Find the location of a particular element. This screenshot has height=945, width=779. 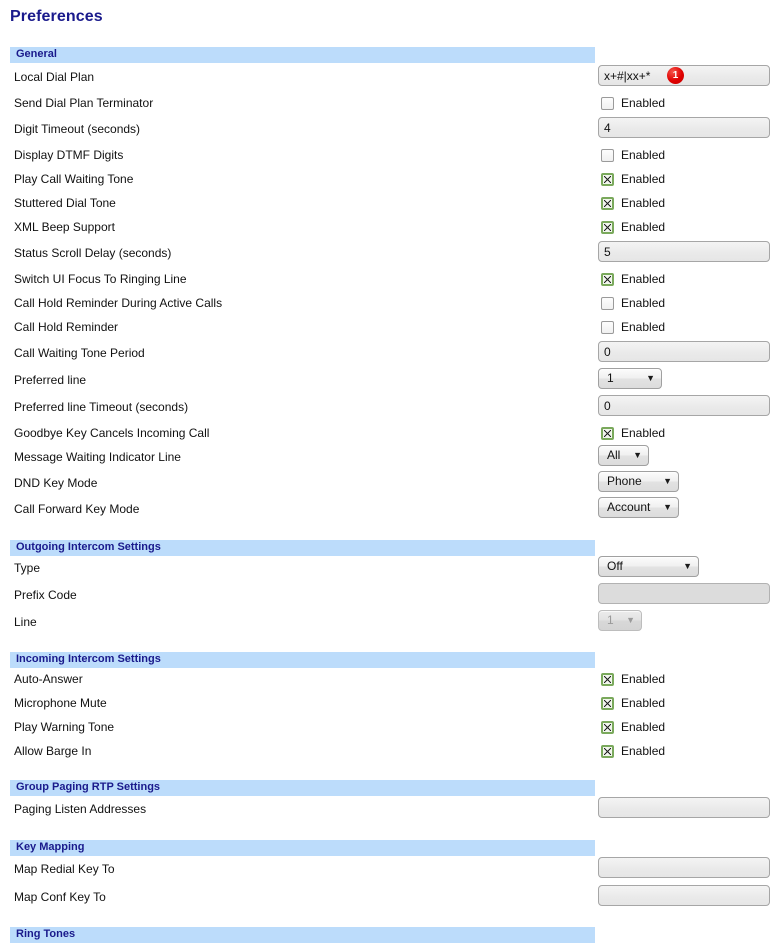

row-label-switch-ui-focus: Switch UI Focus To Ringing Line is located at coordinates (100, 279).